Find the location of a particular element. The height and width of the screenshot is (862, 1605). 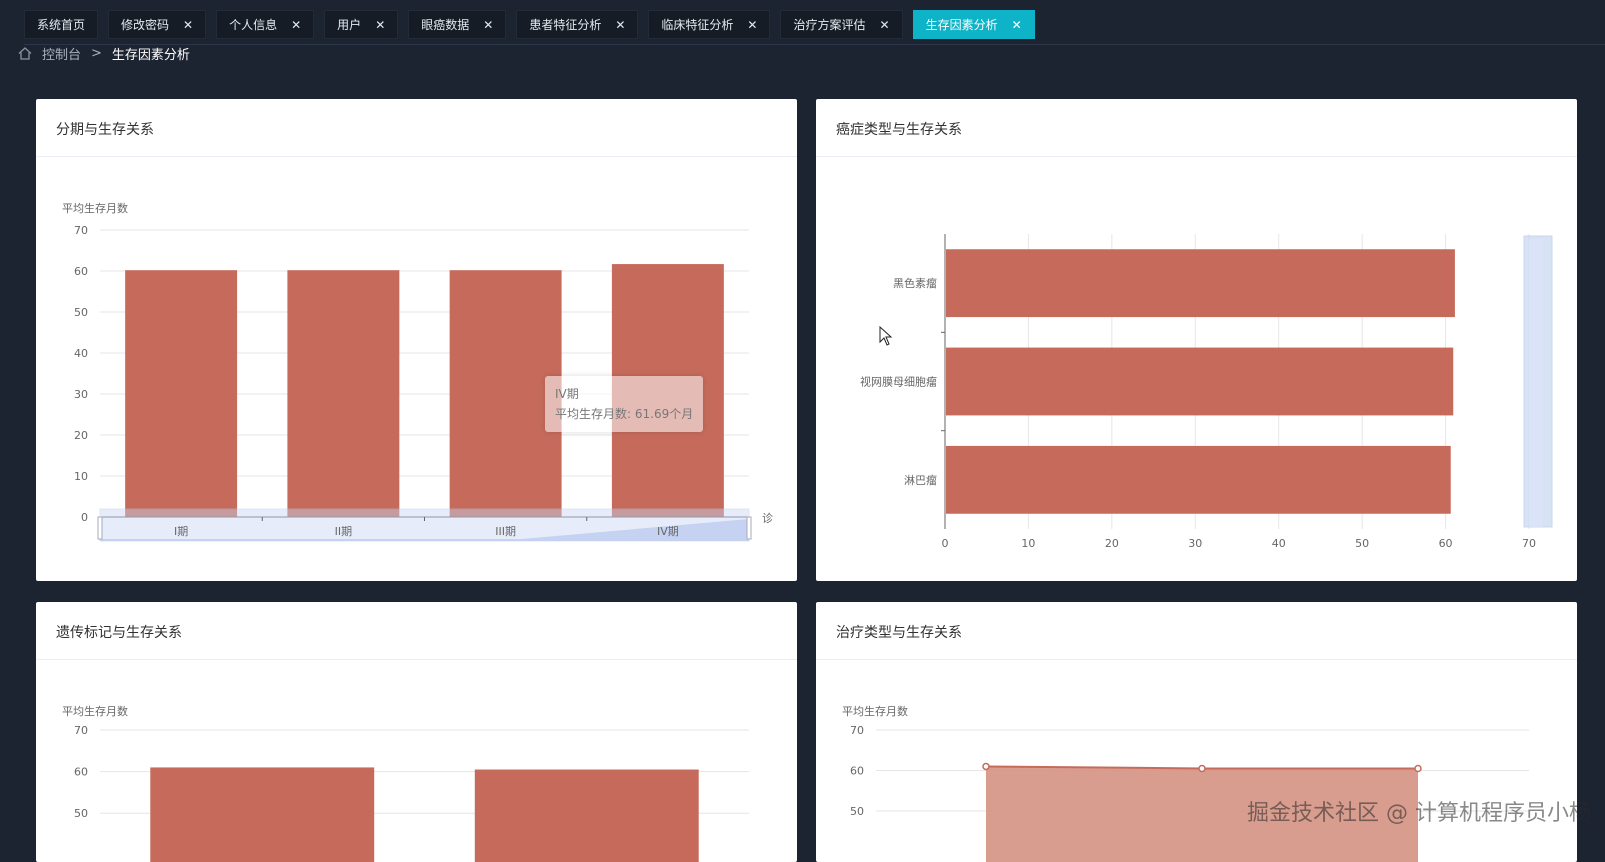

tab-6: 临床特征分析 ✕ is located at coordinates (709, 24).